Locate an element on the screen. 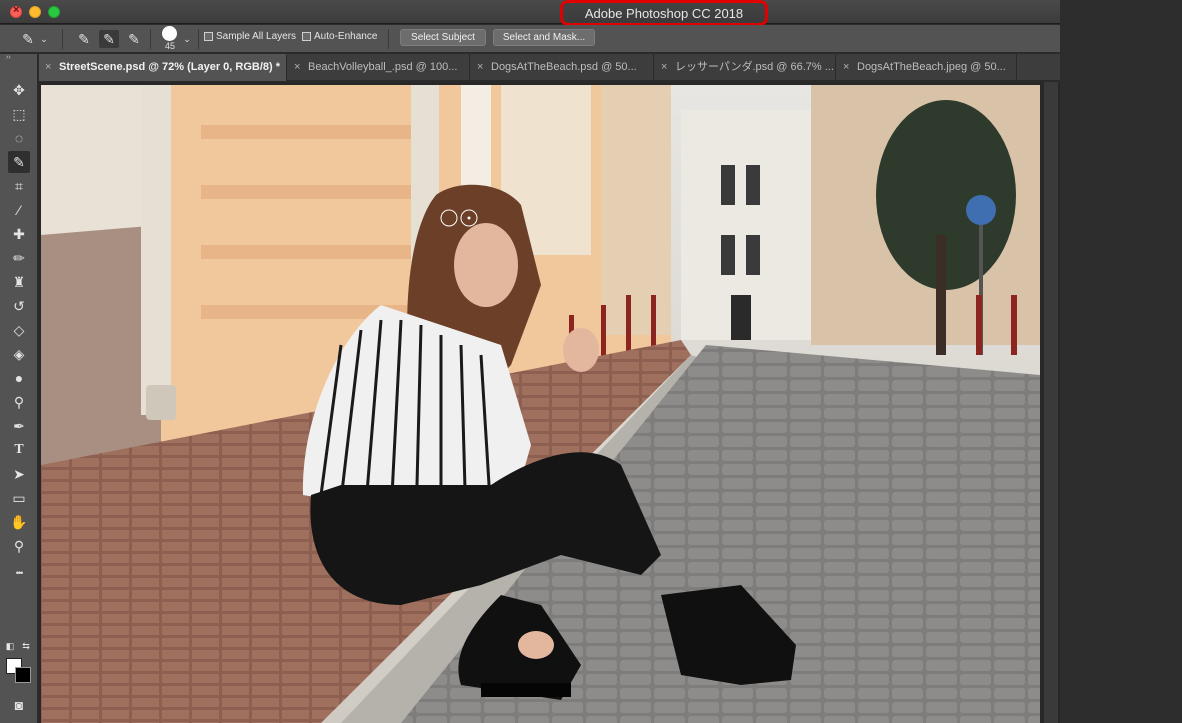  quick-selection-tool-icon: ✎ is located at coordinates (19, 162).